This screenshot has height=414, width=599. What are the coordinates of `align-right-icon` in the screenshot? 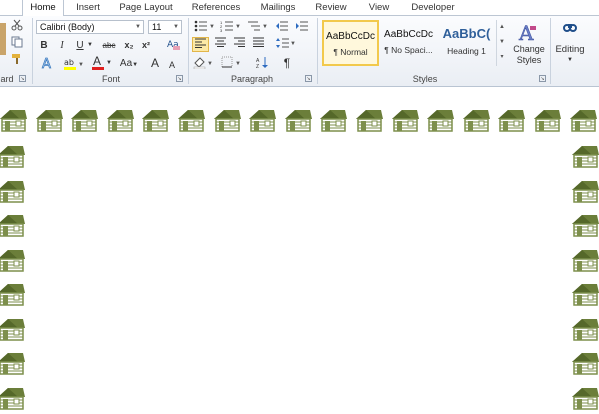 It's located at (239, 42).